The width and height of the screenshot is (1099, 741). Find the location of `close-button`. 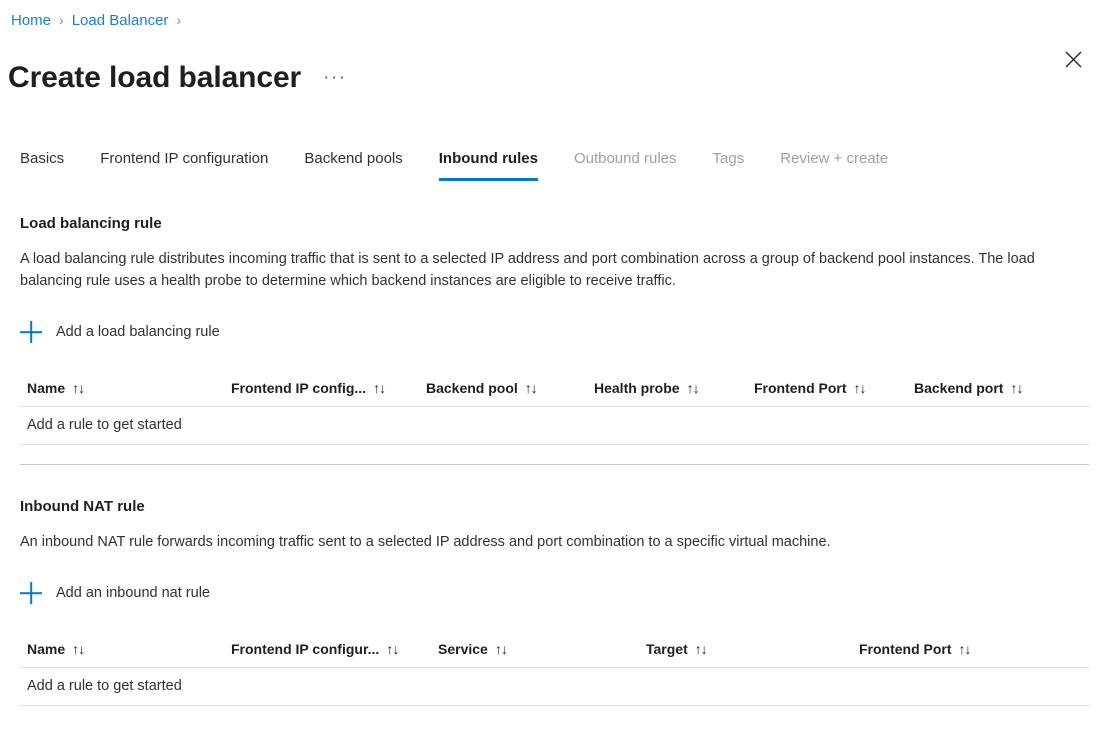

close-button is located at coordinates (1073, 59).